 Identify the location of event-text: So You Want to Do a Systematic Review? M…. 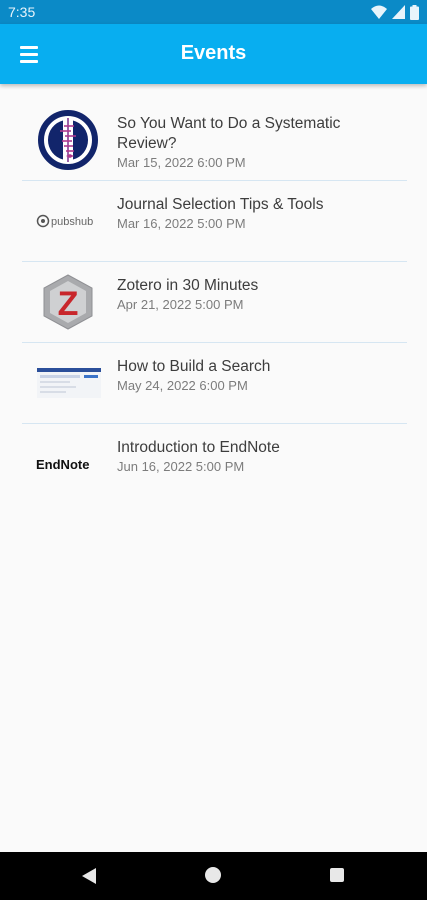
(257, 142).